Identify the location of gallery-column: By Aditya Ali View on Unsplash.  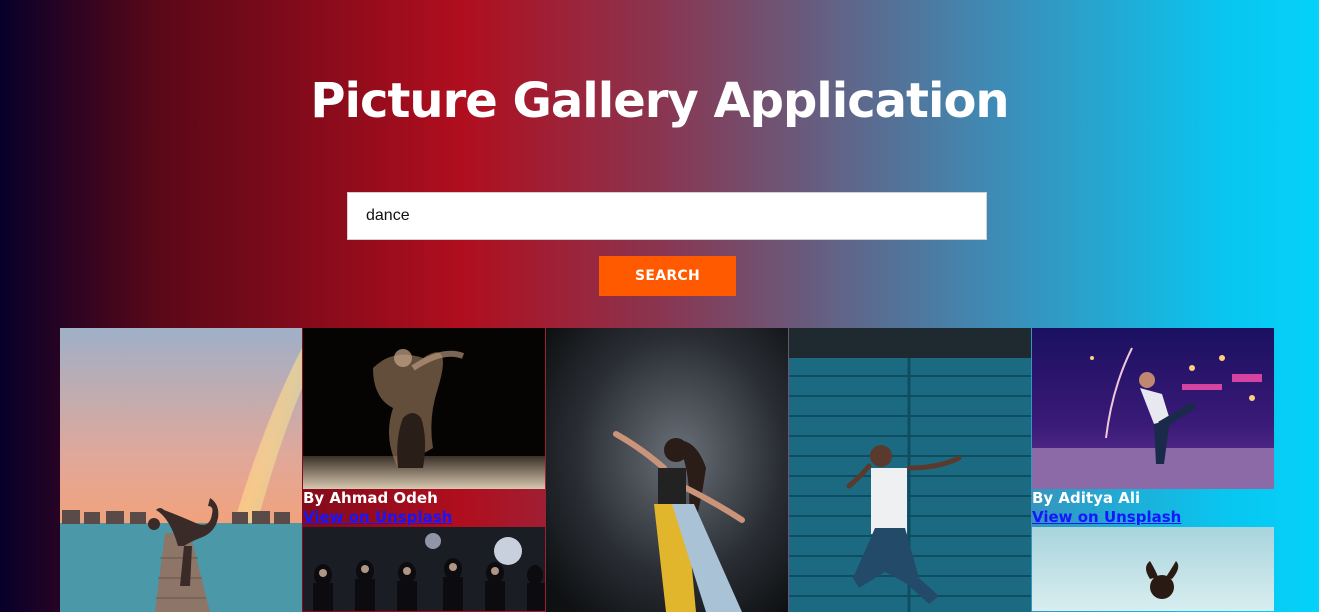
(1153, 470).